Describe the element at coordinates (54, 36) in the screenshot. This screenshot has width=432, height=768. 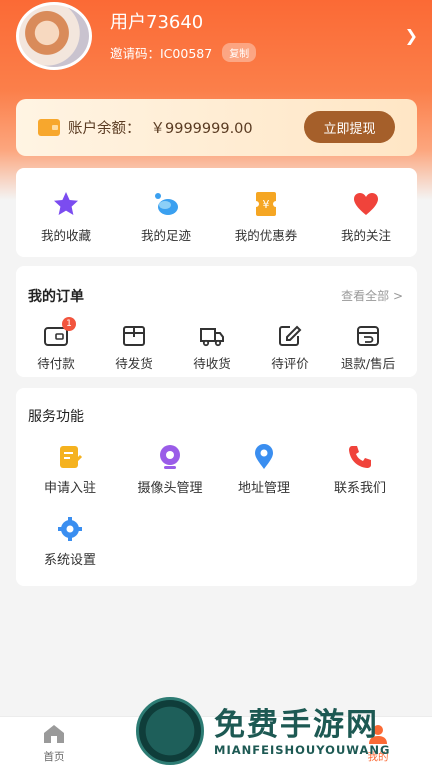
I see `avatar` at that location.